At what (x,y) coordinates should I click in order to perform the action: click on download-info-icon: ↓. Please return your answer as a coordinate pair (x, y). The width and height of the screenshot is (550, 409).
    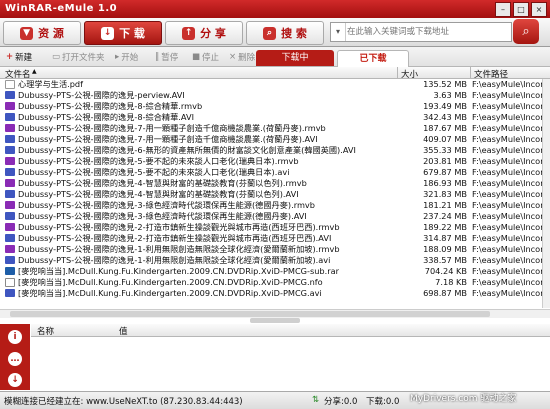
    Looking at the image, I should click on (15, 380).